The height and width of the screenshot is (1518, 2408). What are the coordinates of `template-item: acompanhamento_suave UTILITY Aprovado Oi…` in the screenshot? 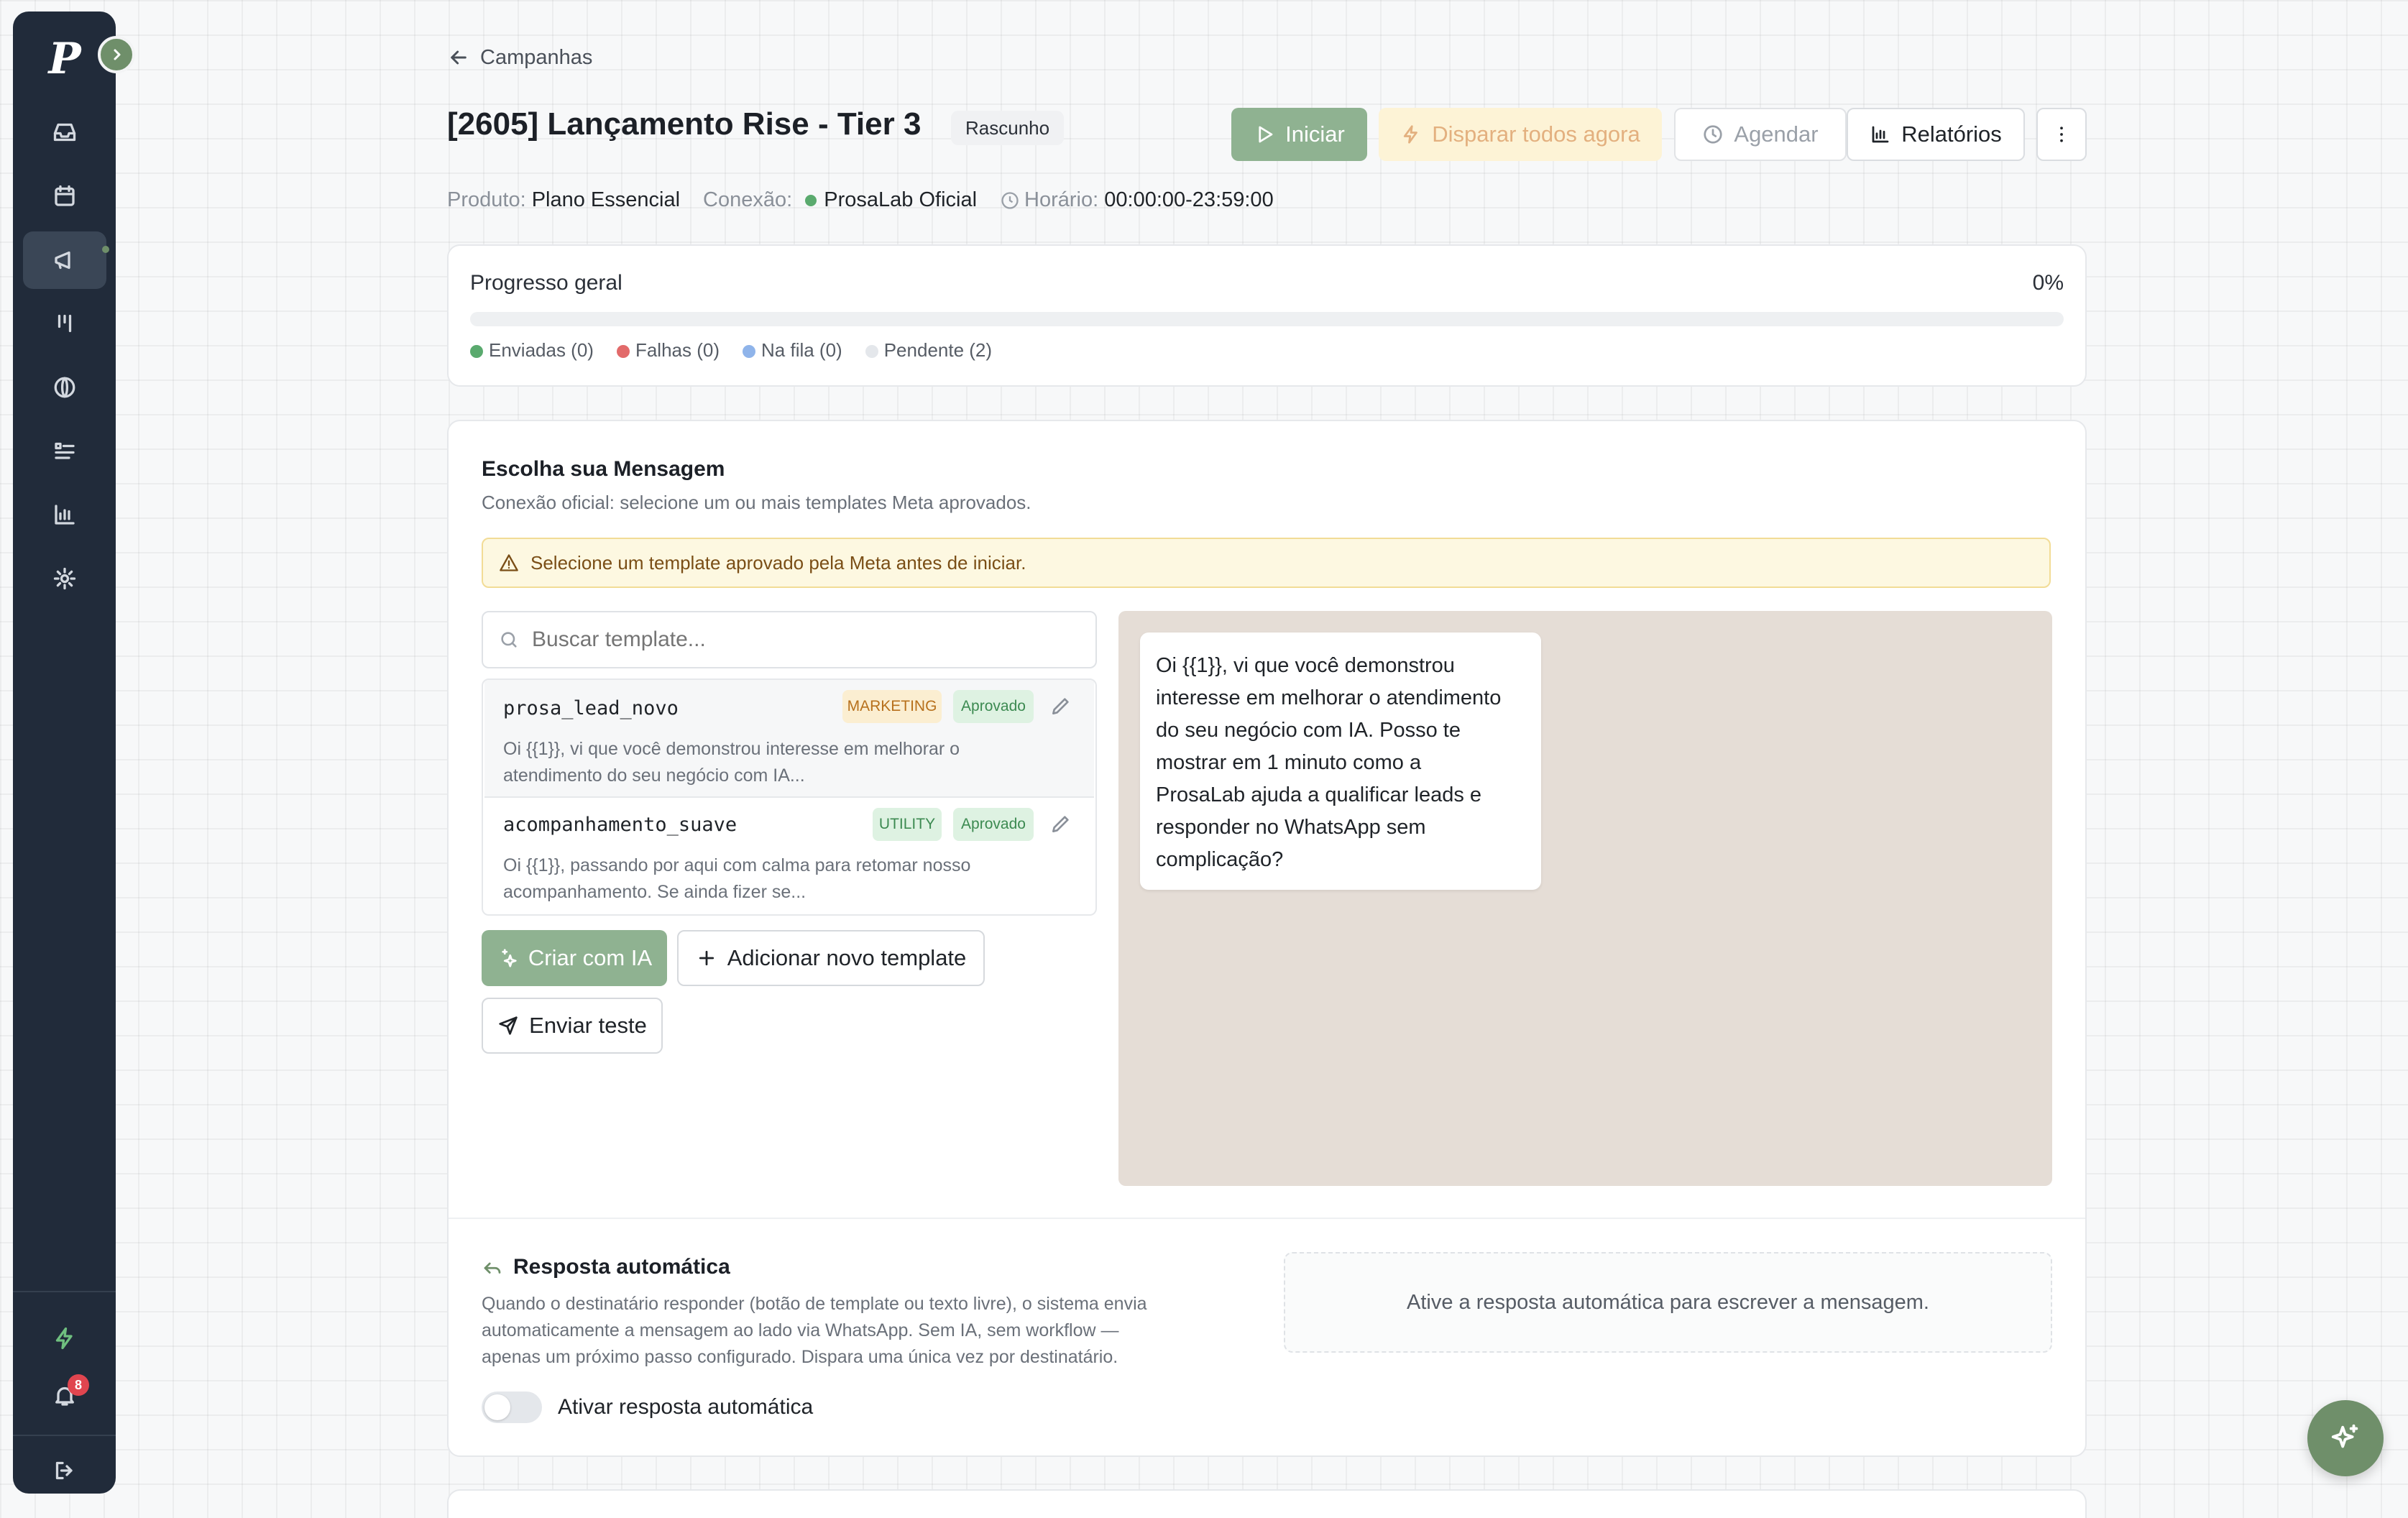 It's located at (789, 856).